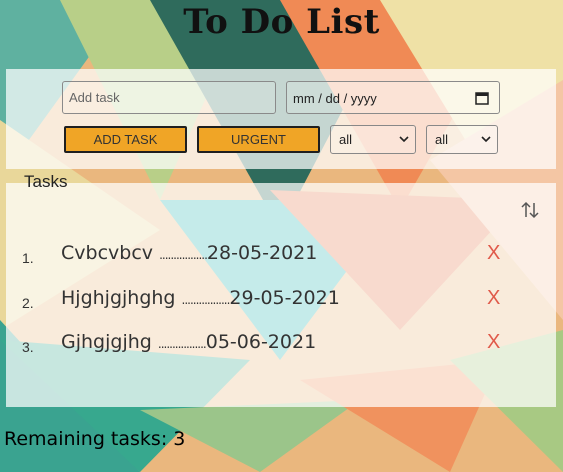 The width and height of the screenshot is (563, 472). Describe the element at coordinates (95, 439) in the screenshot. I see `remaining-tasks-count: Remaining tasks: 3` at that location.